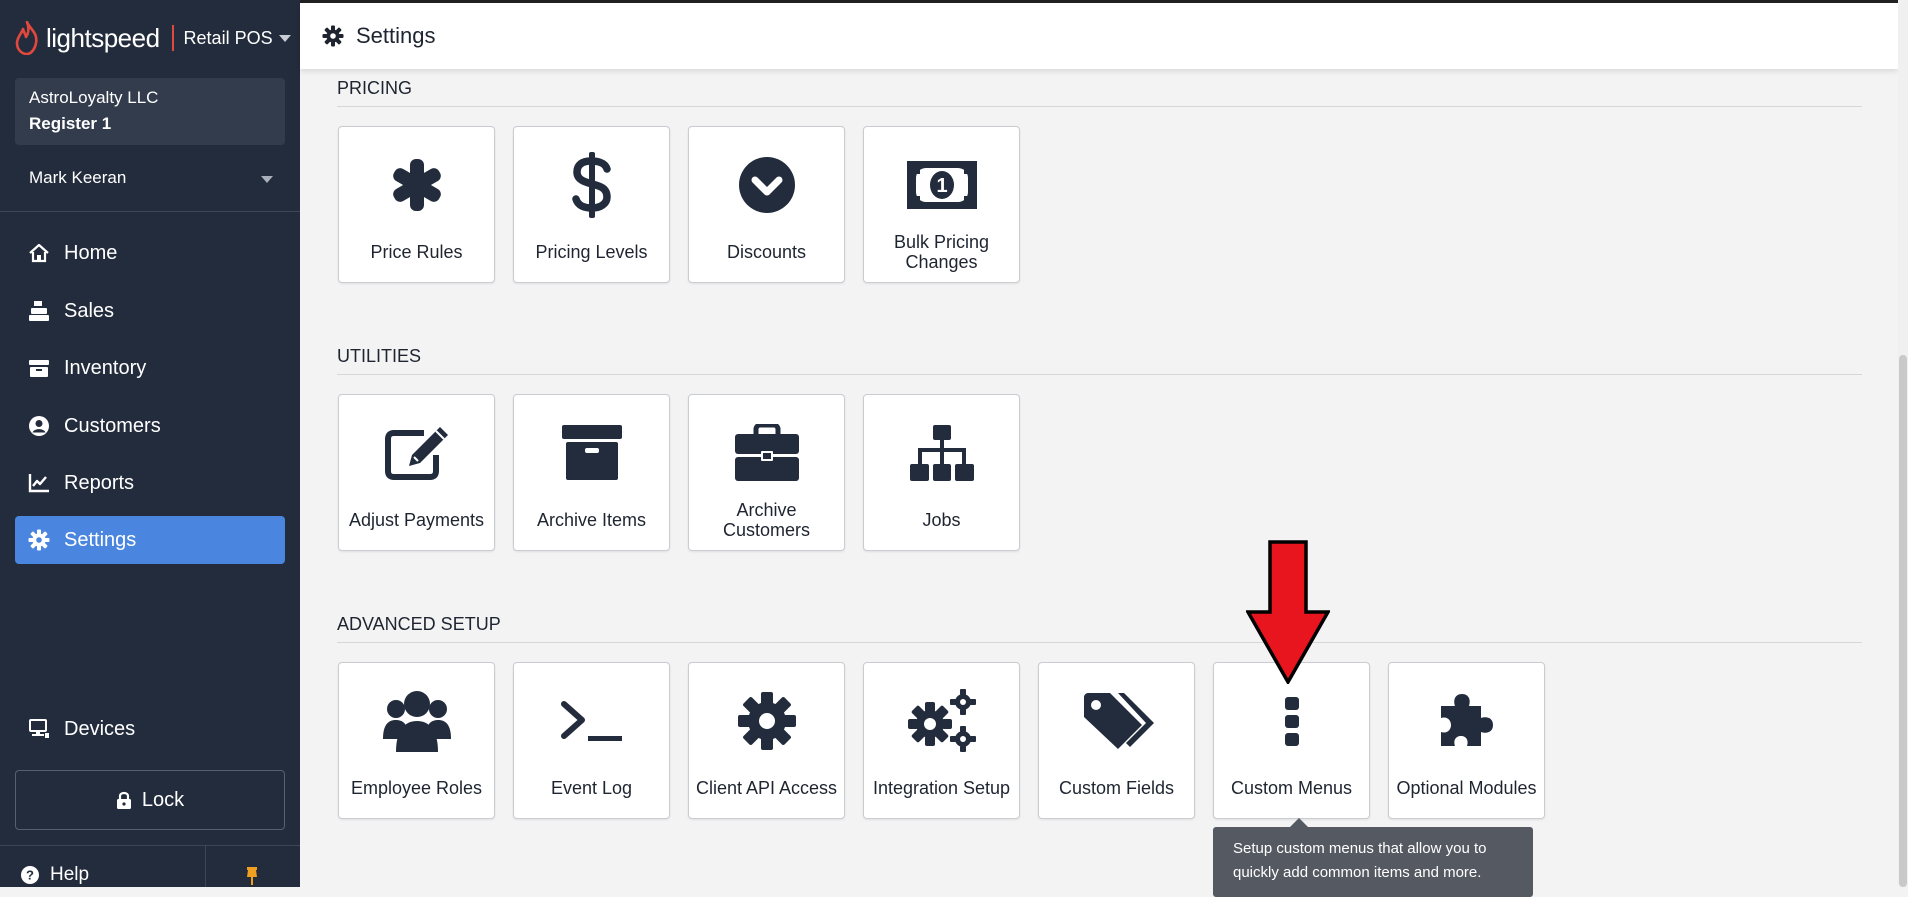 This screenshot has height=897, width=1908. Describe the element at coordinates (1903, 621) in the screenshot. I see `scrollbar-thumb` at that location.